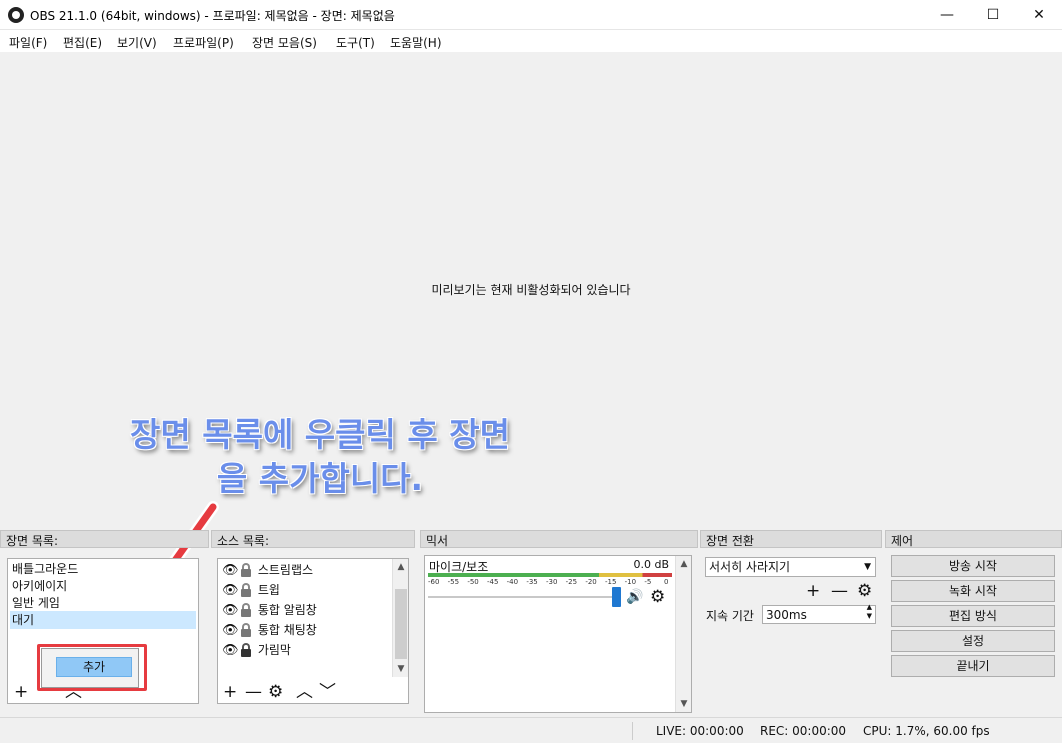 The height and width of the screenshot is (743, 1062). I want to click on menu-file: 파일(F), so click(28, 42).